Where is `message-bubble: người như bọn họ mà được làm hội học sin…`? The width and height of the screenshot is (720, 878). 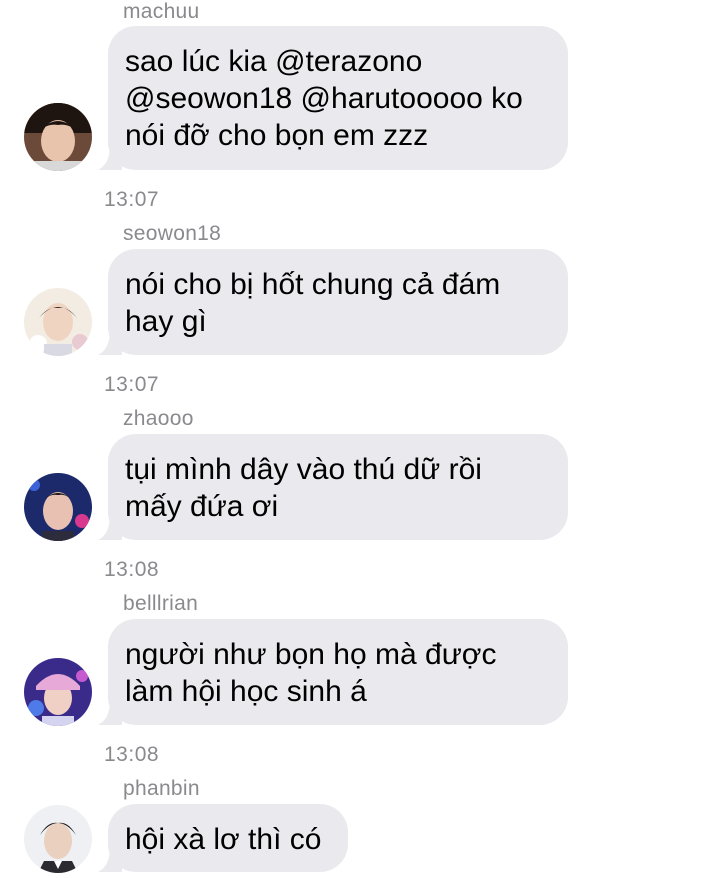
message-bubble: người như bọn họ mà được làm hội học sin… is located at coordinates (338, 672).